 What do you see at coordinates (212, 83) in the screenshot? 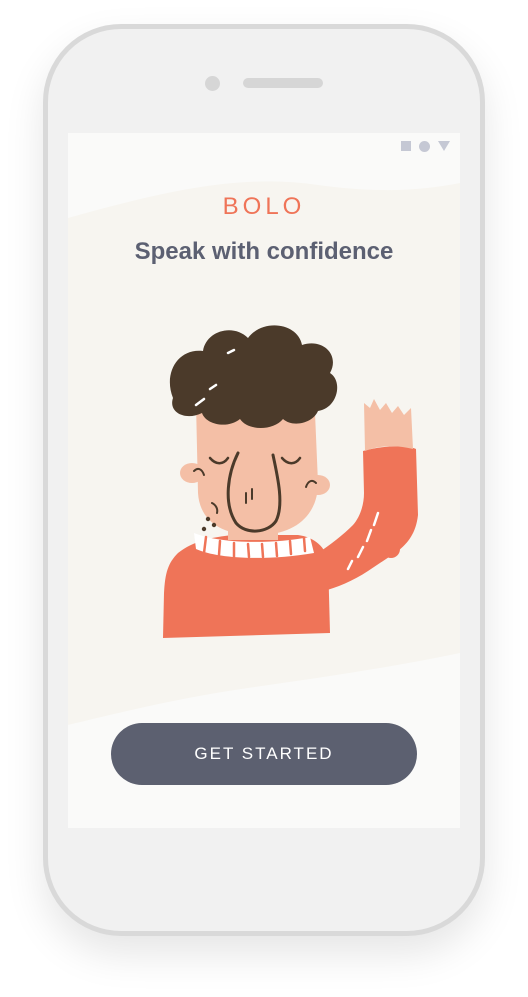
I see `camera-icon` at bounding box center [212, 83].